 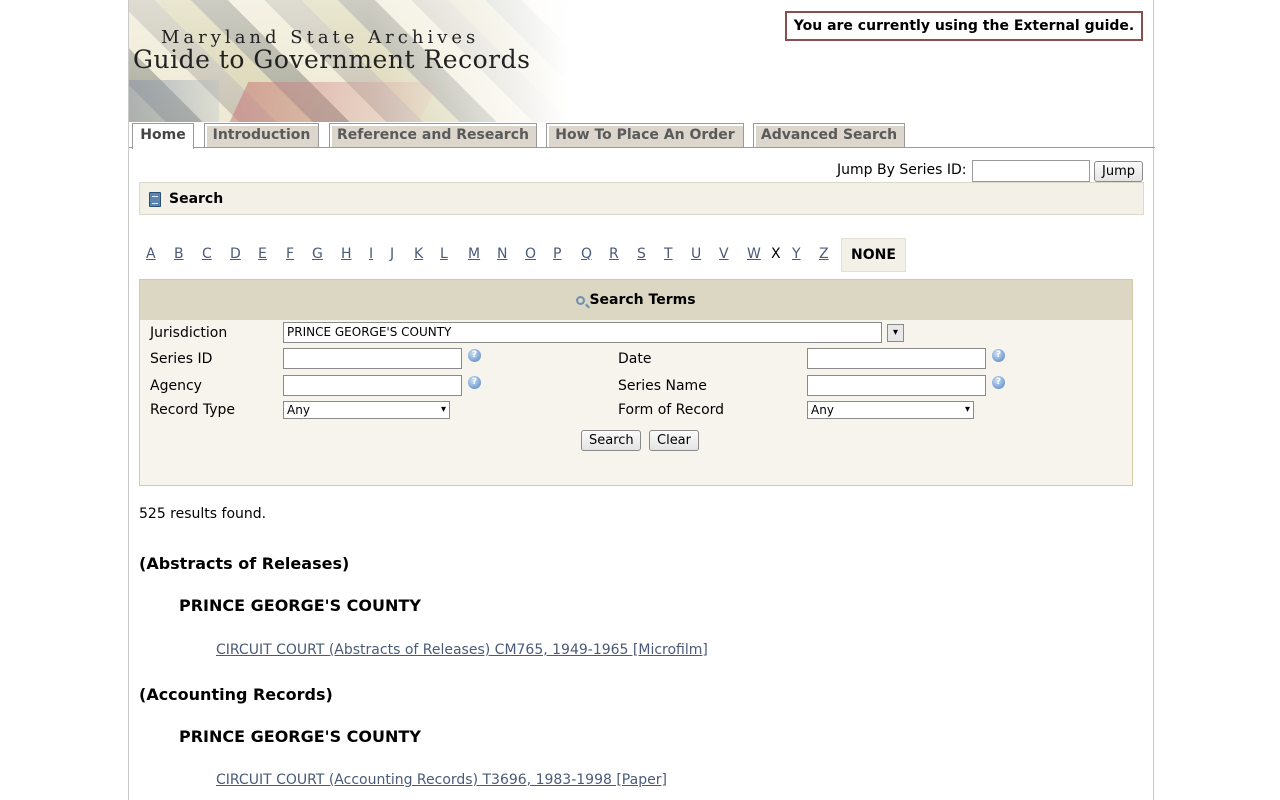 I want to click on jump-series-input, so click(x=1031, y=171).